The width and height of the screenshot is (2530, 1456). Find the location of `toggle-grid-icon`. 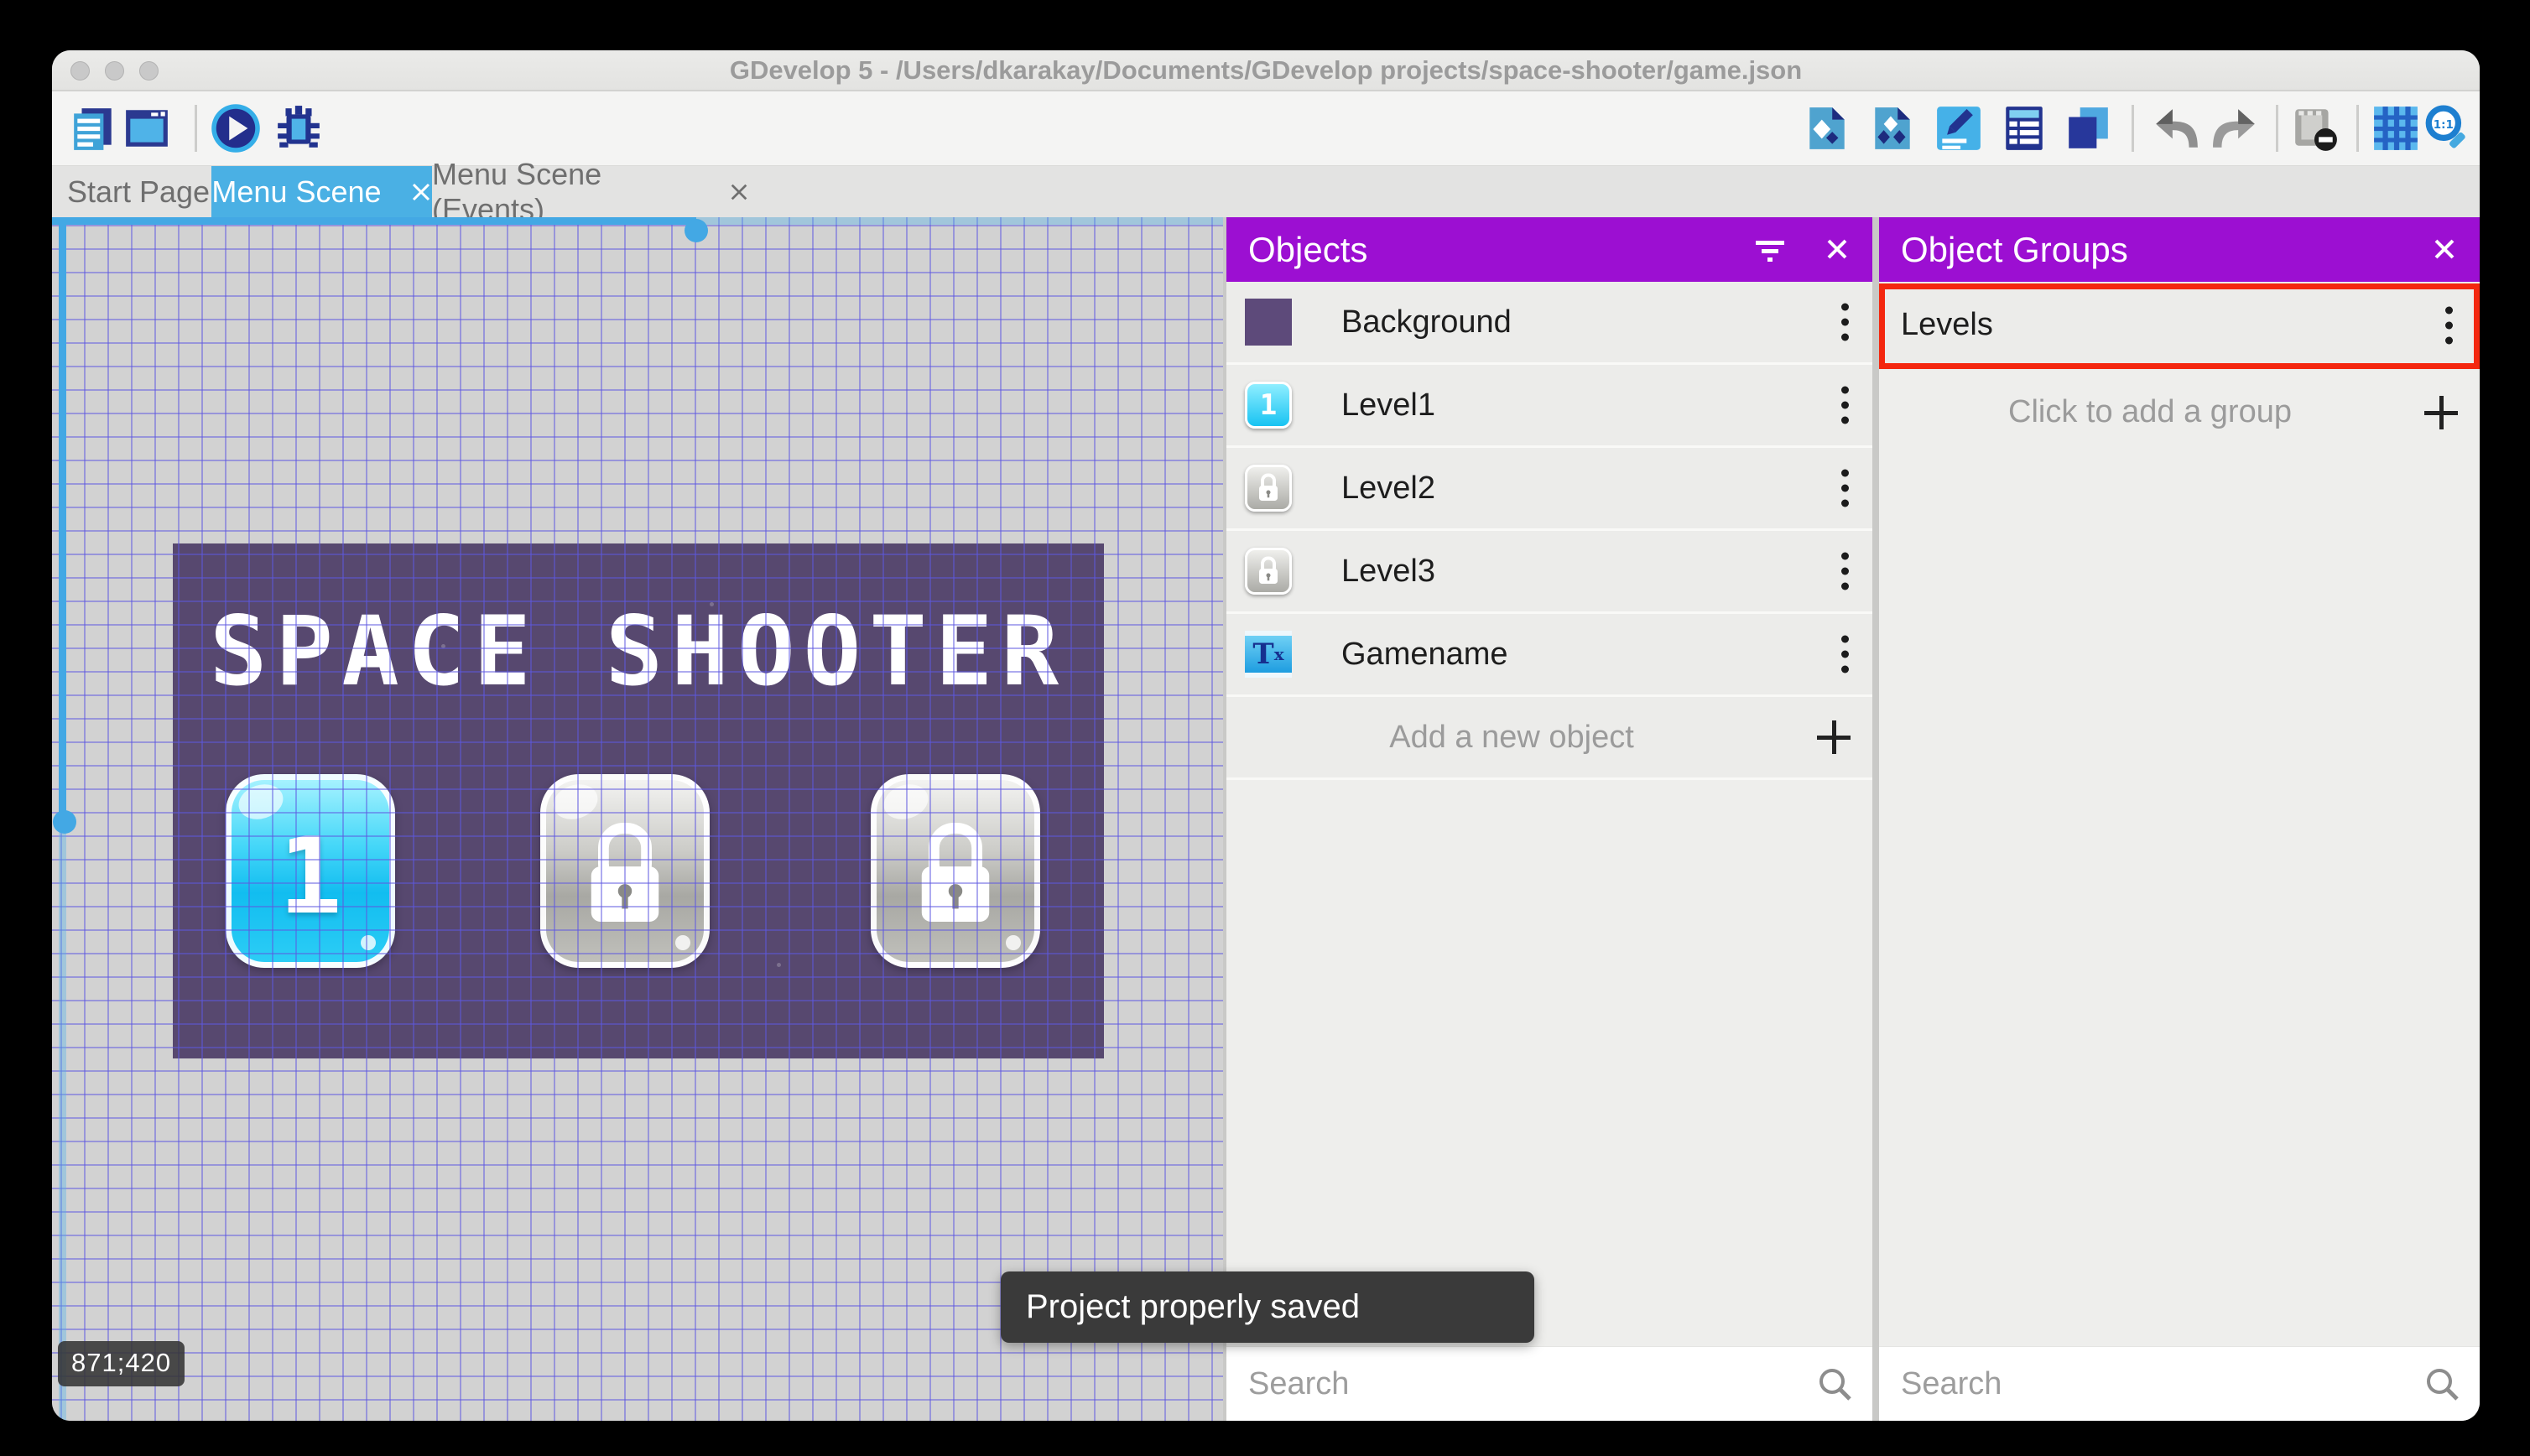

toggle-grid-icon is located at coordinates (2395, 128).